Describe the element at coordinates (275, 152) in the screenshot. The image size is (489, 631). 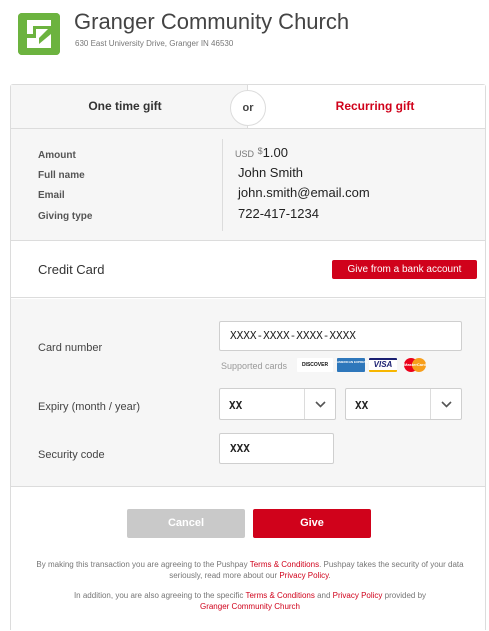
I see `amount-number: 1.00` at that location.